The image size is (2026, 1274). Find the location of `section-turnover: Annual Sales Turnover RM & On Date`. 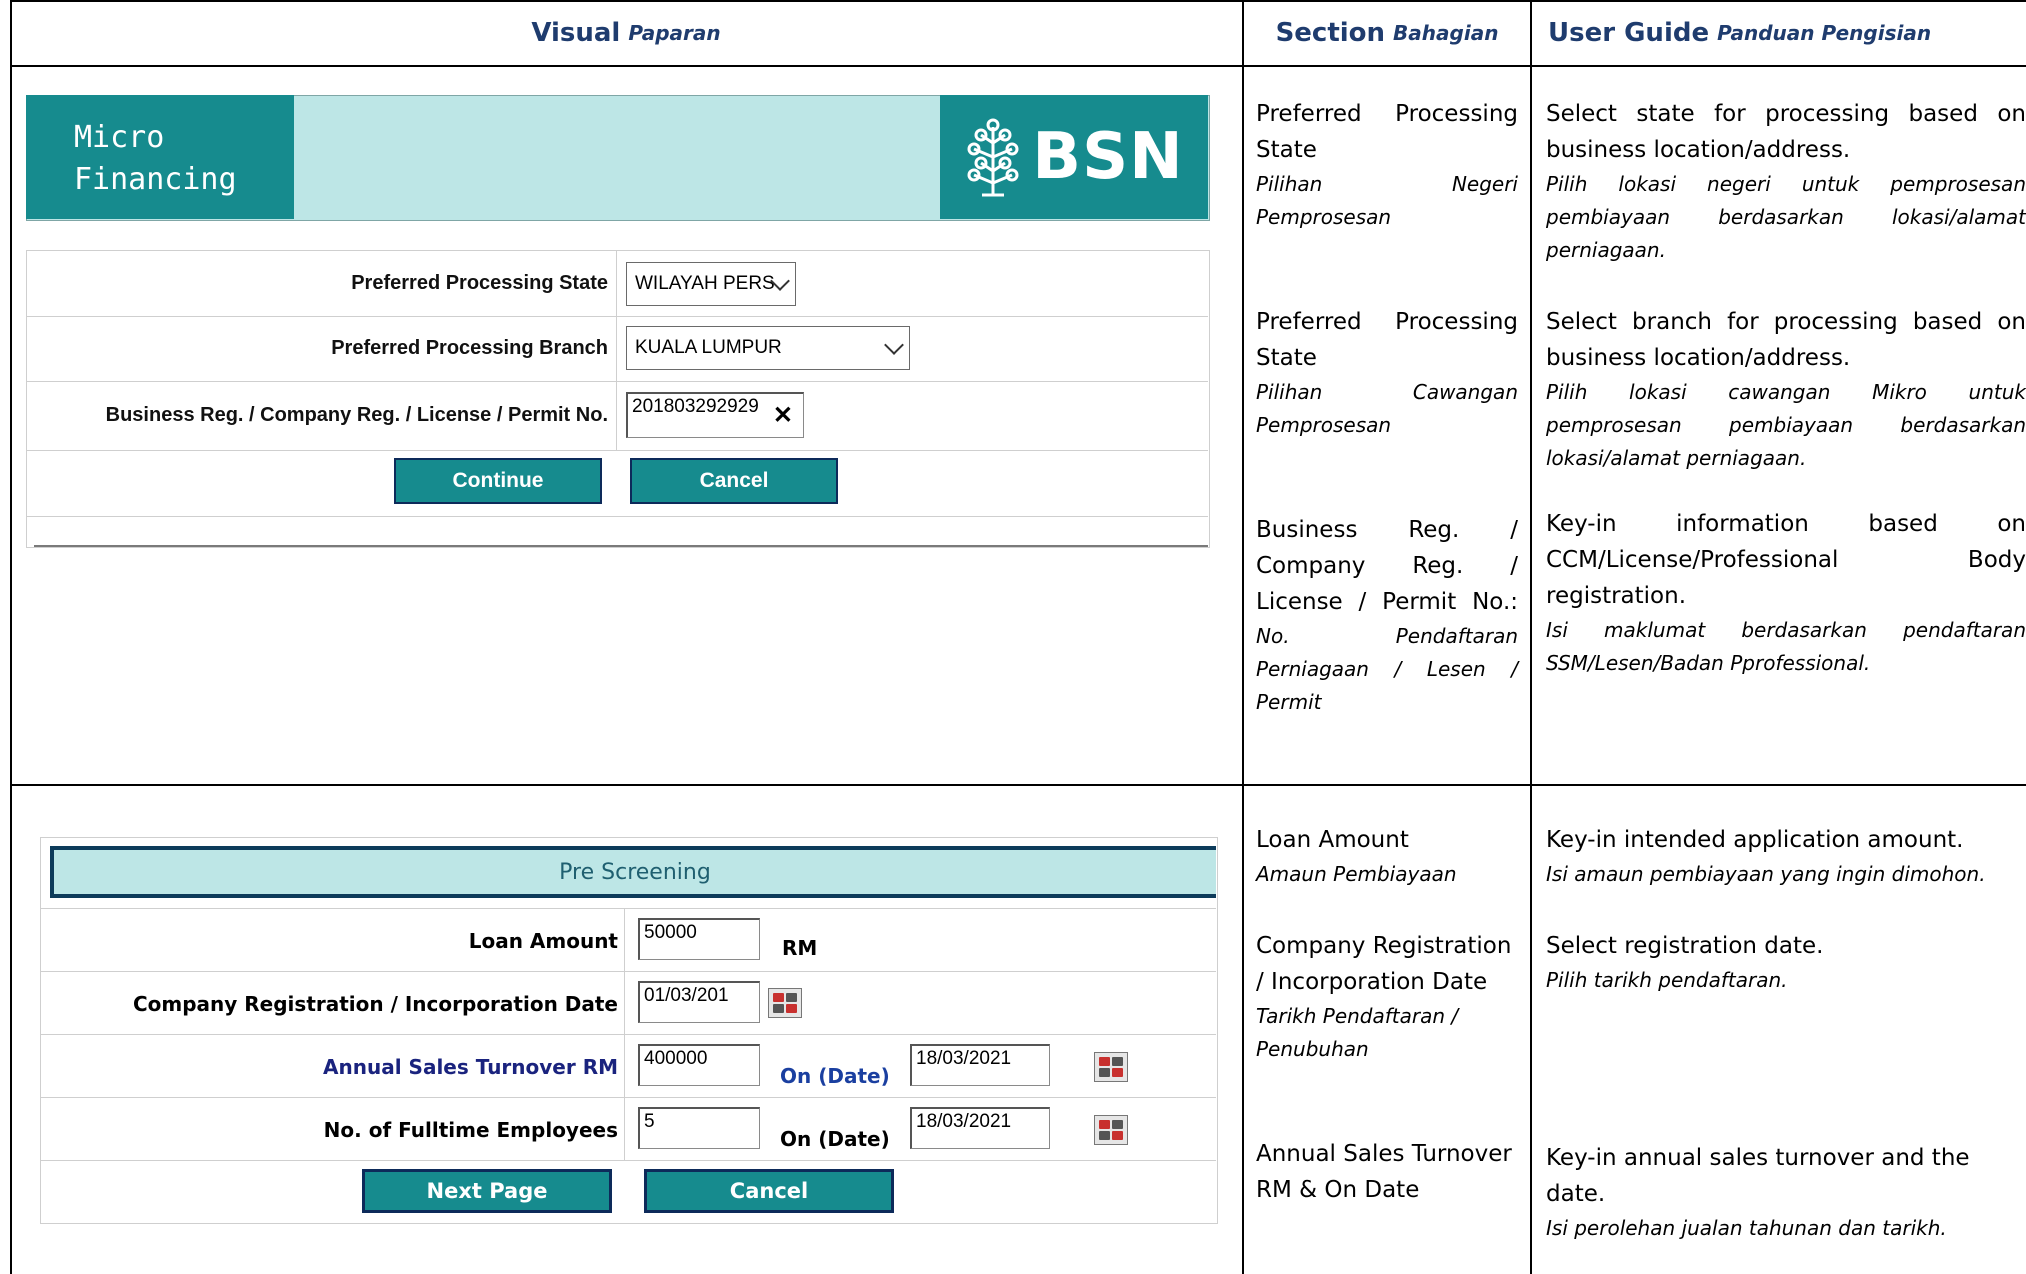

section-turnover: Annual Sales Turnover RM & On Date is located at coordinates (1387, 1172).